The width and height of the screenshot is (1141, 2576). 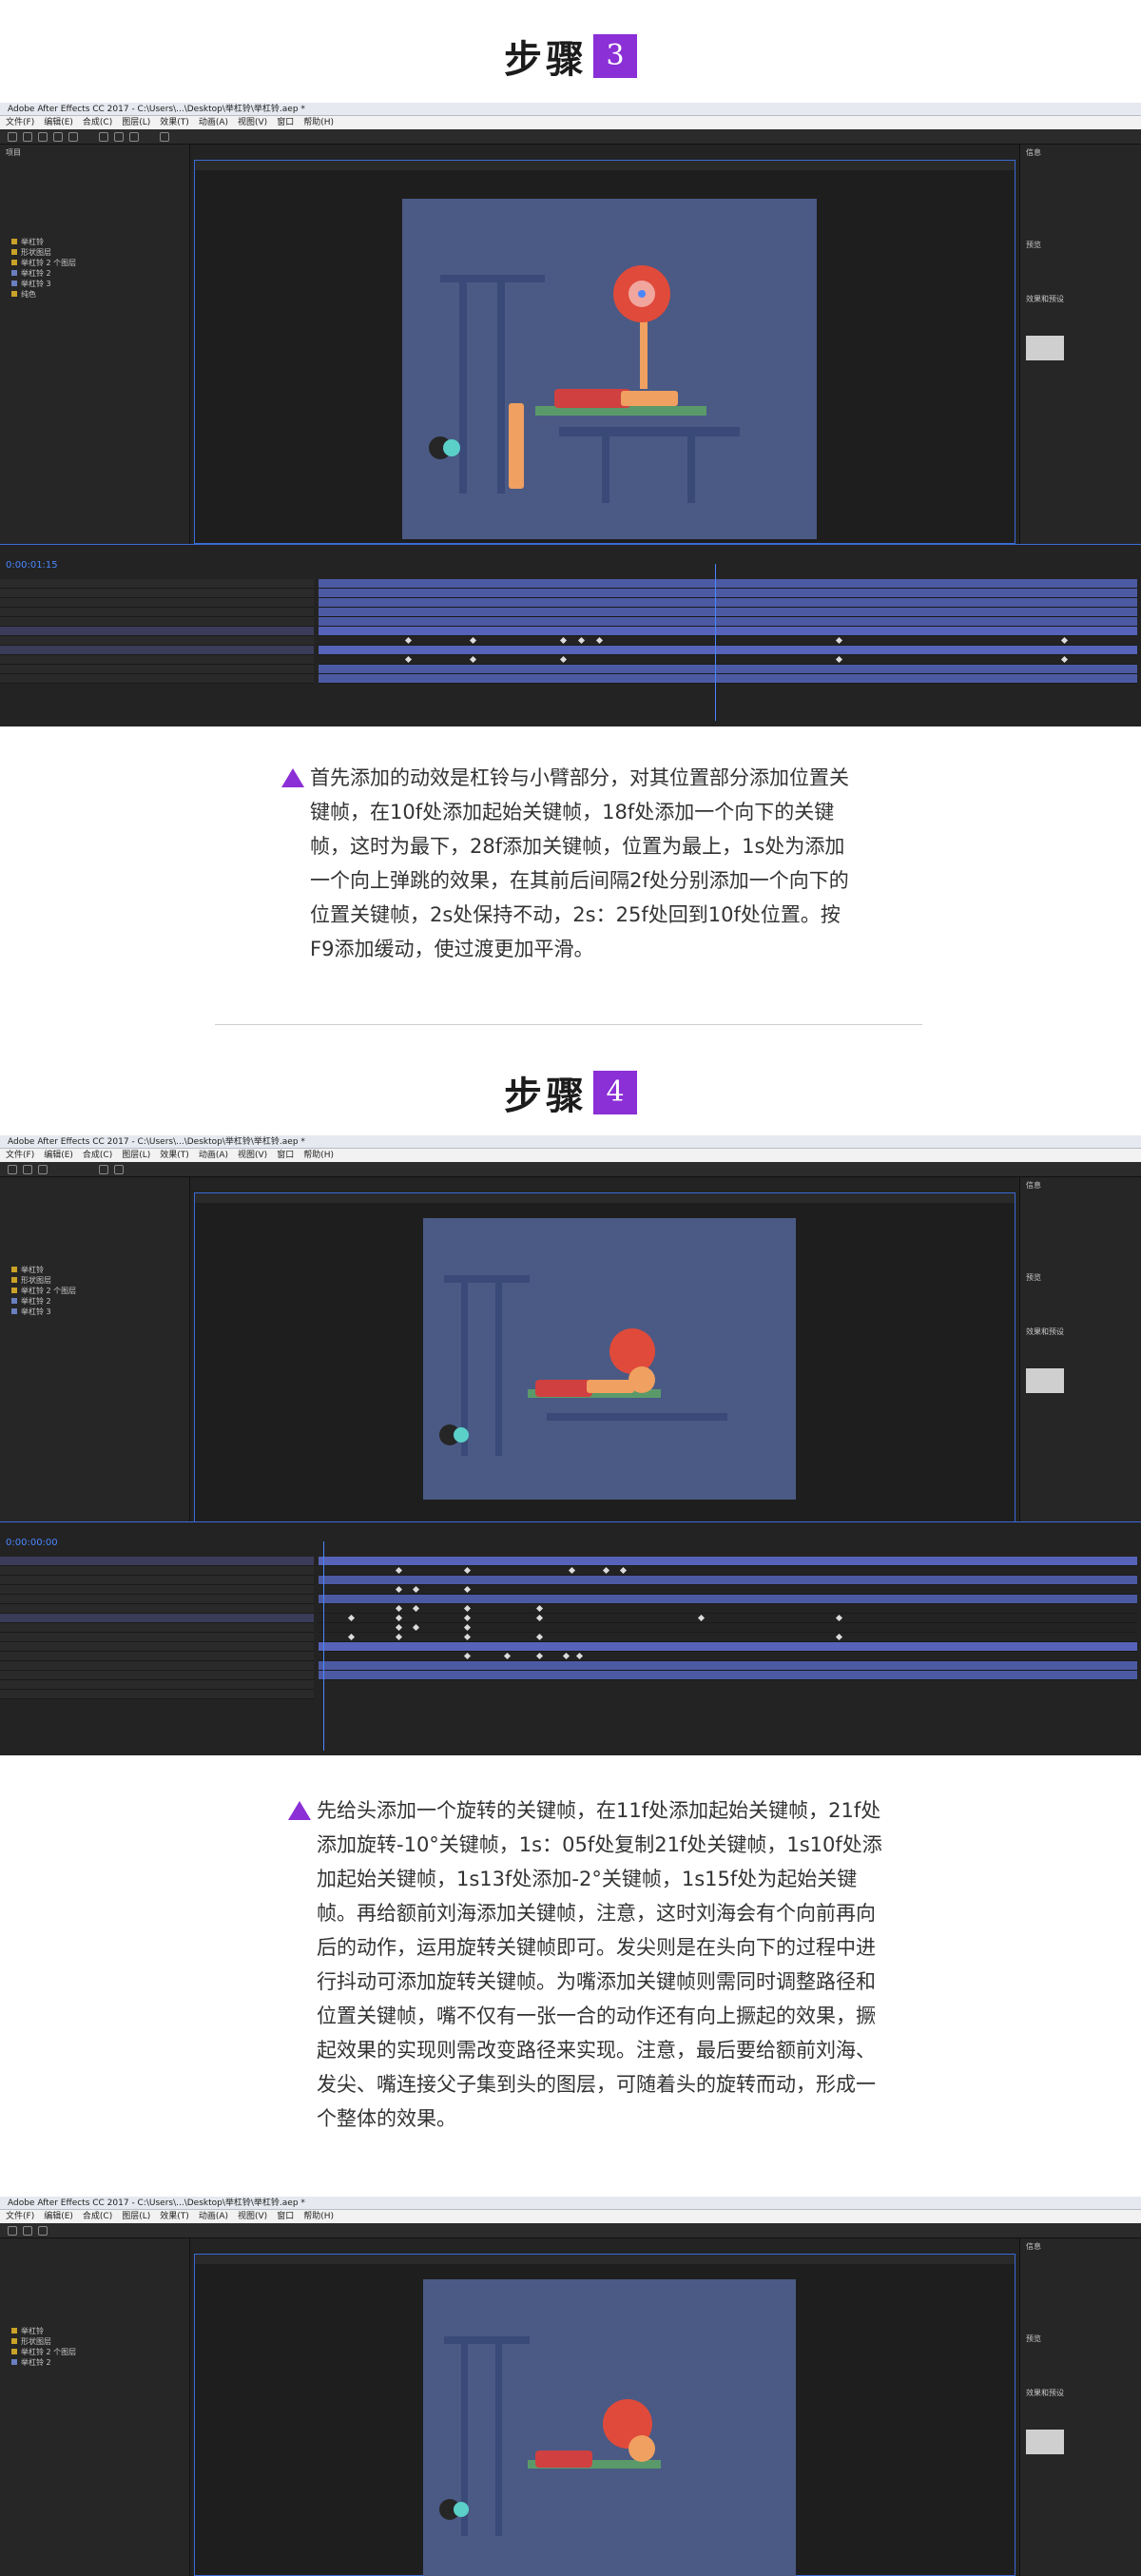 I want to click on menu-effect: 效果(T), so click(x=174, y=122).